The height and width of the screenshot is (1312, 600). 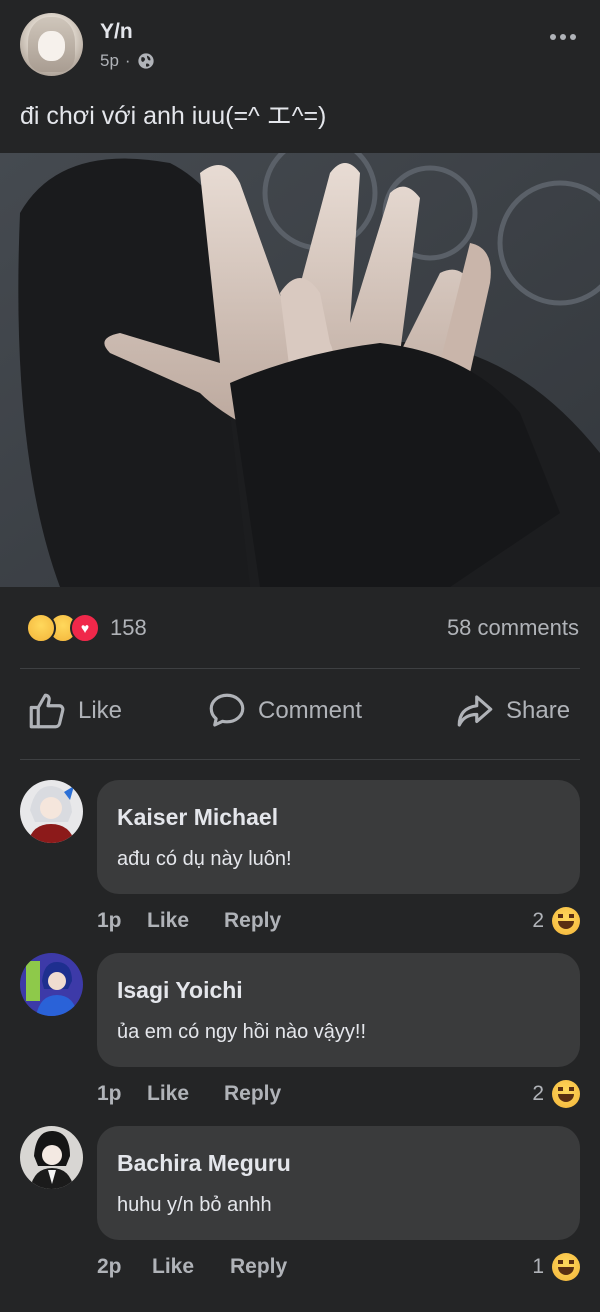 I want to click on post-time: 5p, so click(x=109, y=61).